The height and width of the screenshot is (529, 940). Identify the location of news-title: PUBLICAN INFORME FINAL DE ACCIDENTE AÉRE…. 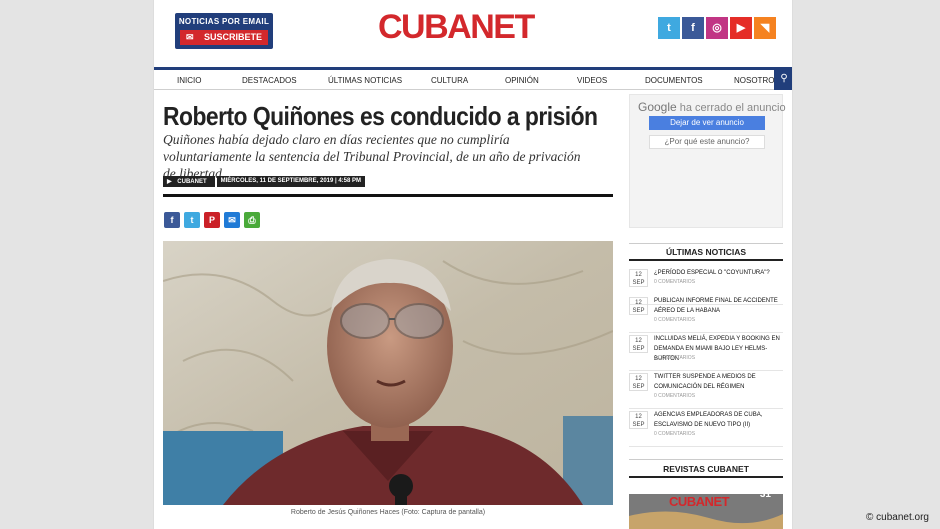
(718, 306).